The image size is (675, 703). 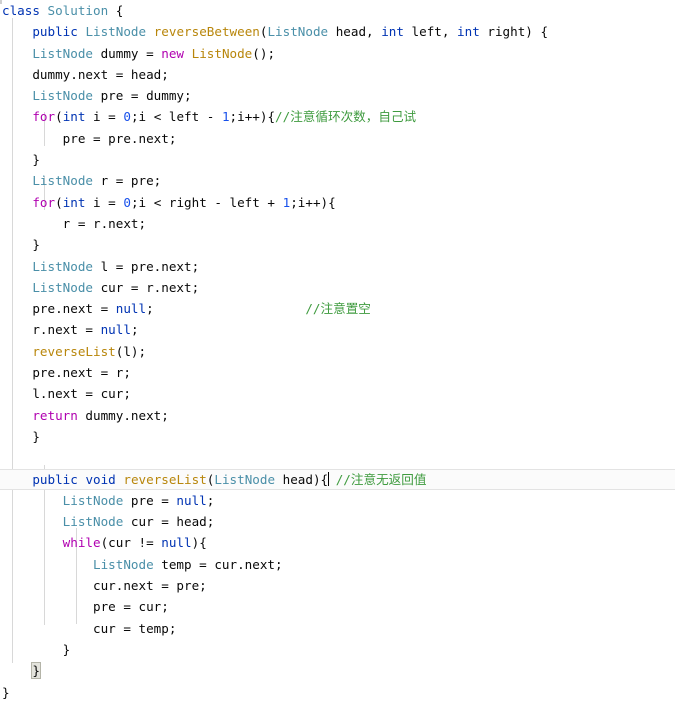 I want to click on code-line: class Solution {, so click(x=337, y=10).